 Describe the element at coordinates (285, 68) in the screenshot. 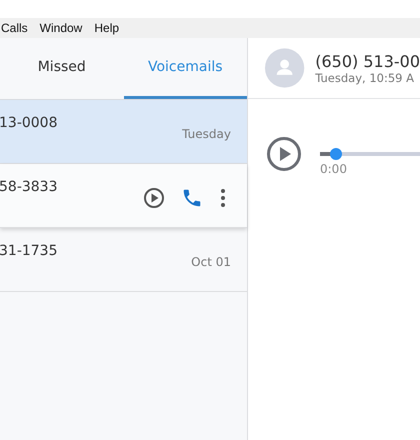

I see `avatar-icon` at that location.